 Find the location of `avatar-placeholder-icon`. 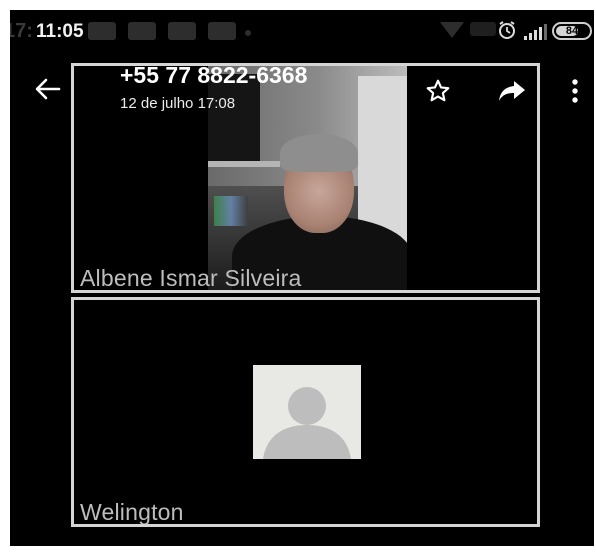

avatar-placeholder-icon is located at coordinates (307, 412).